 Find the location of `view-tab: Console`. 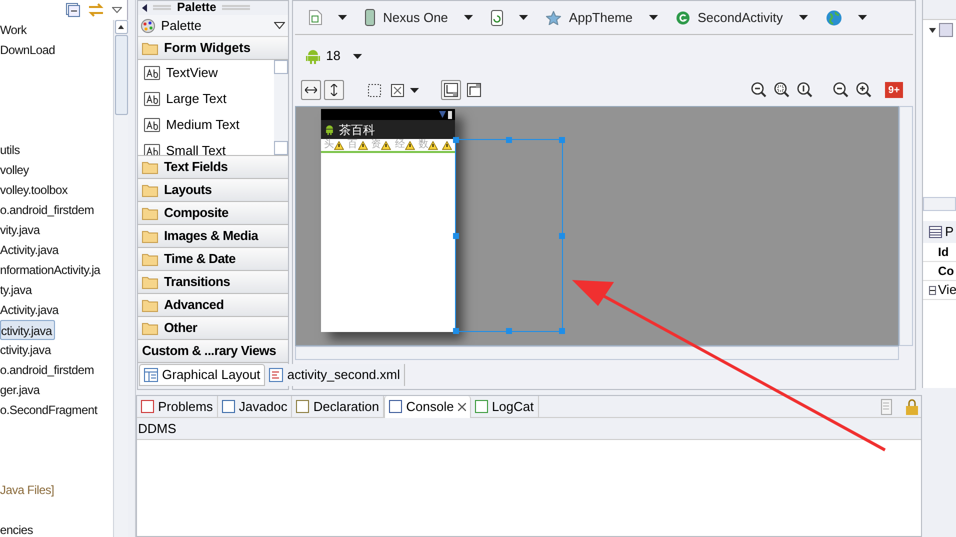

view-tab: Console is located at coordinates (427, 407).